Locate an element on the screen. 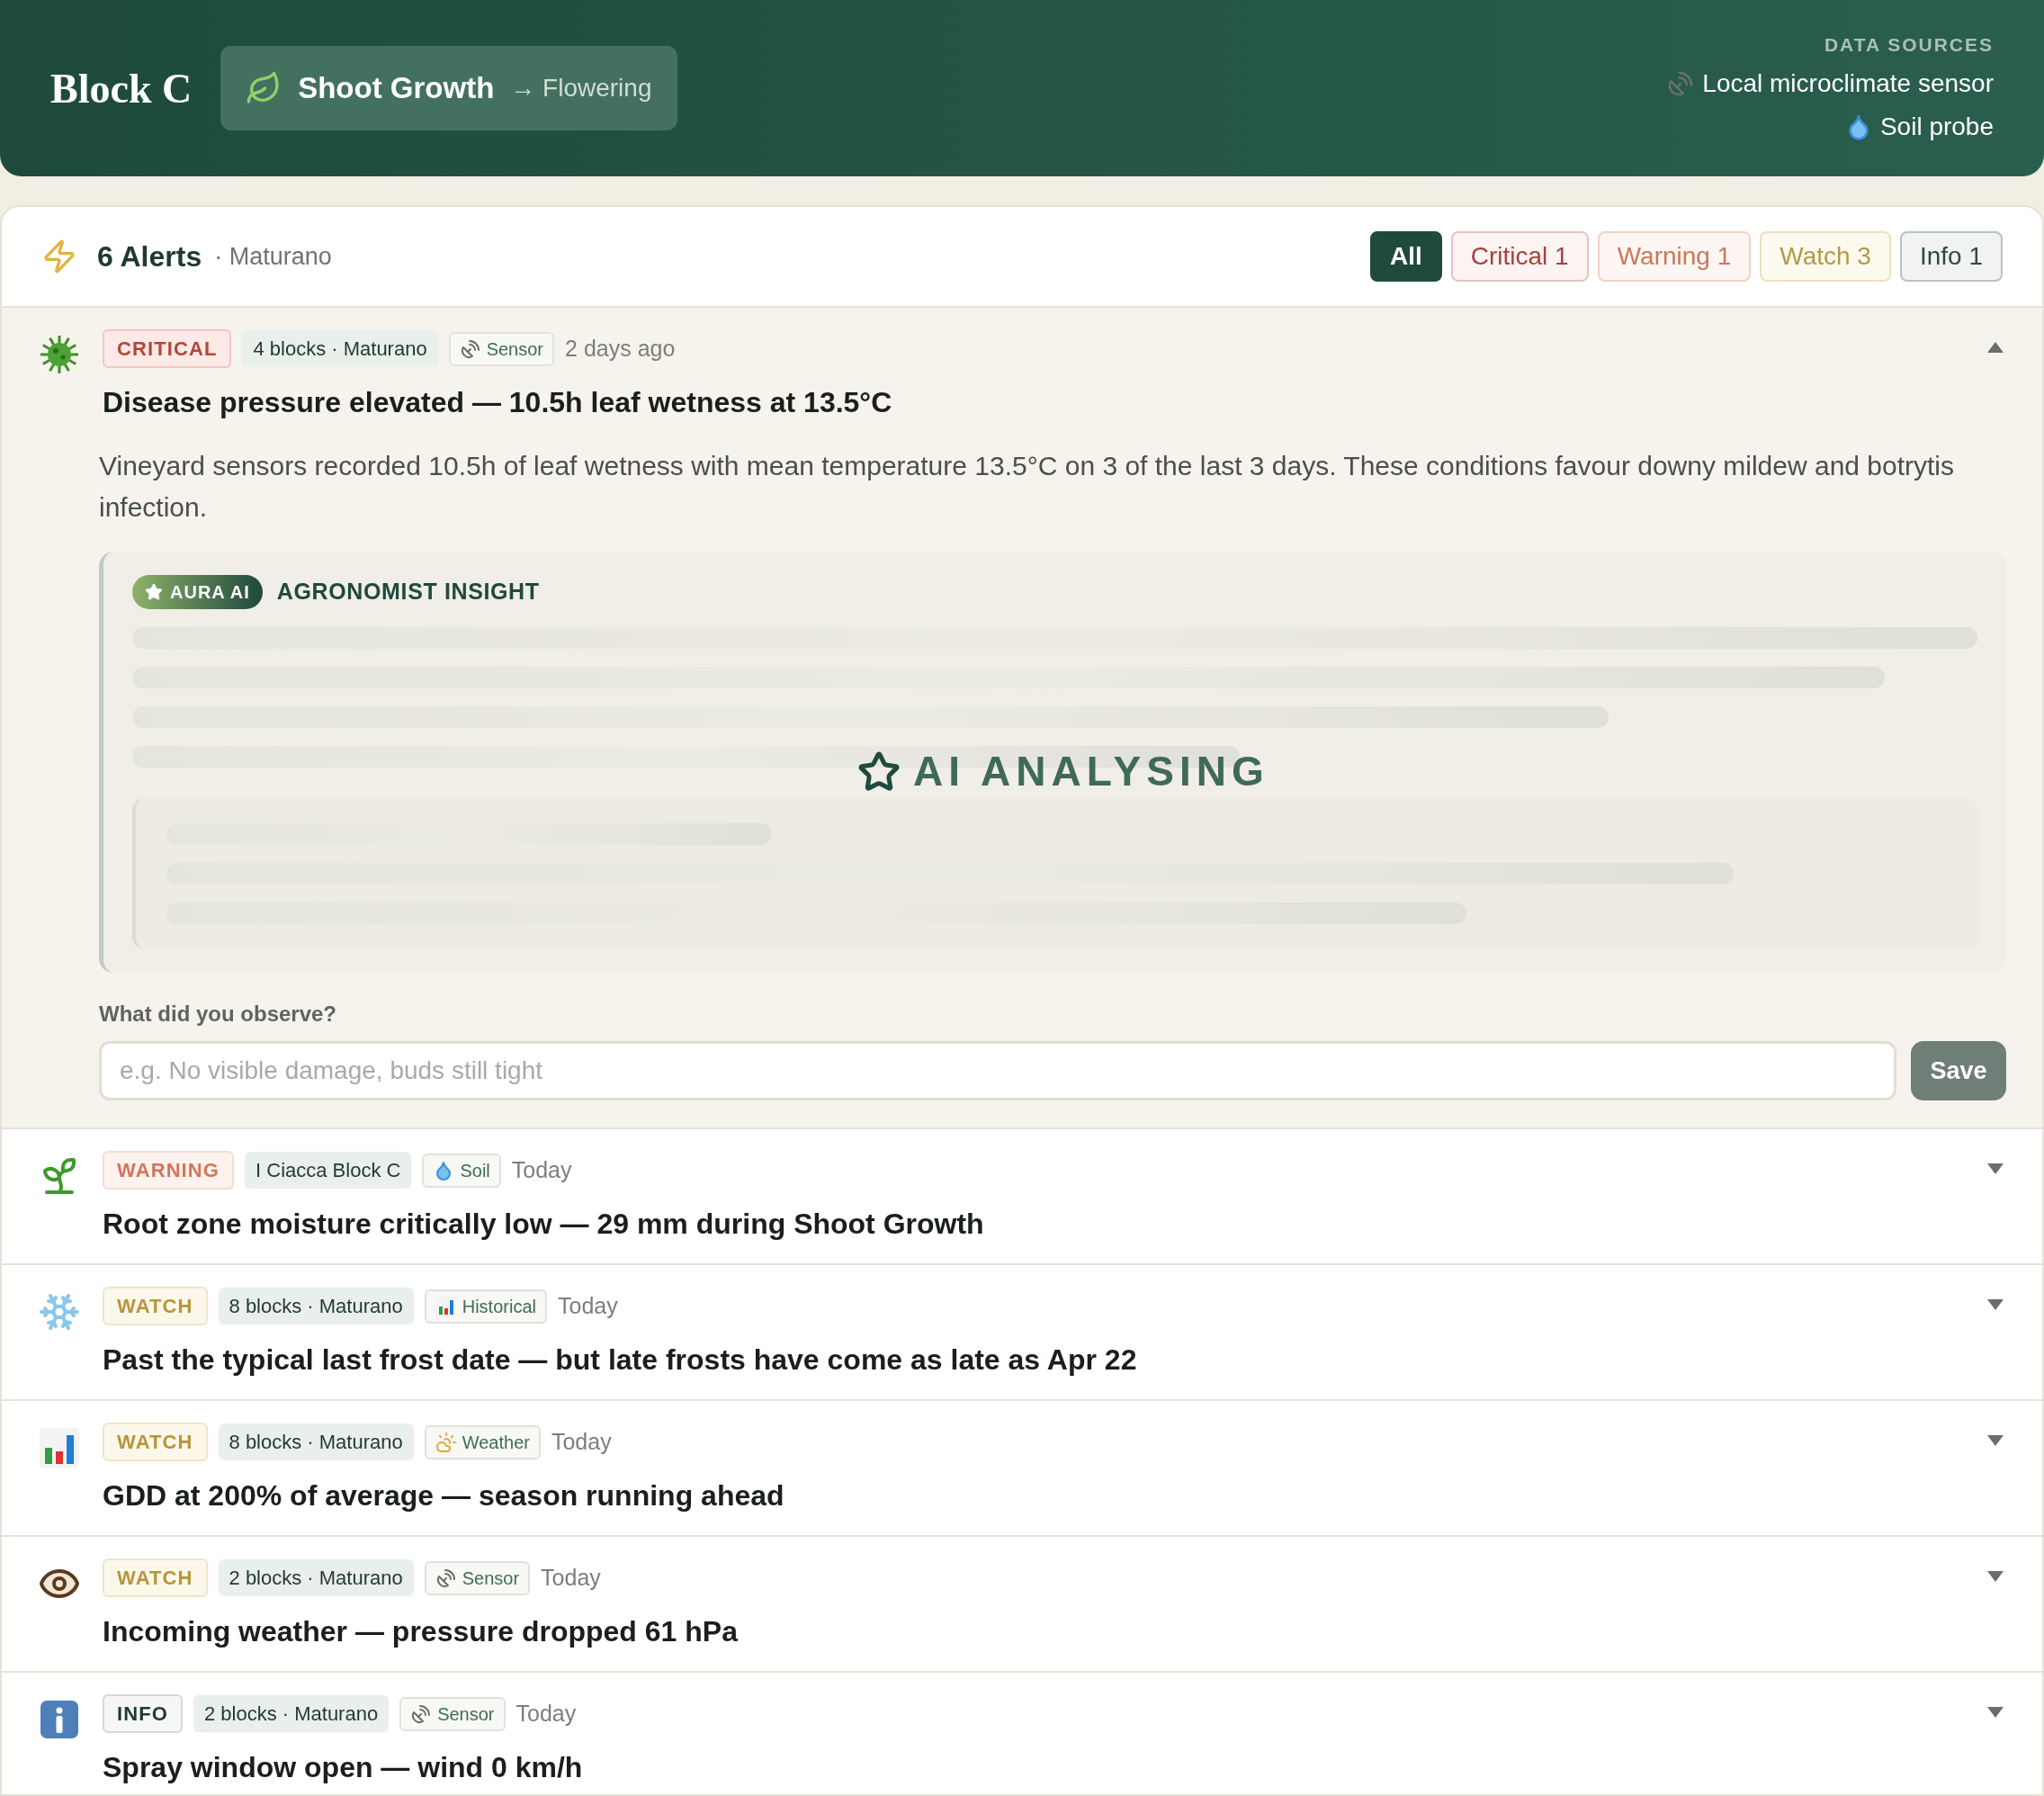  observation-input: e.g. No visible damage, buds still tight is located at coordinates (997, 1070).